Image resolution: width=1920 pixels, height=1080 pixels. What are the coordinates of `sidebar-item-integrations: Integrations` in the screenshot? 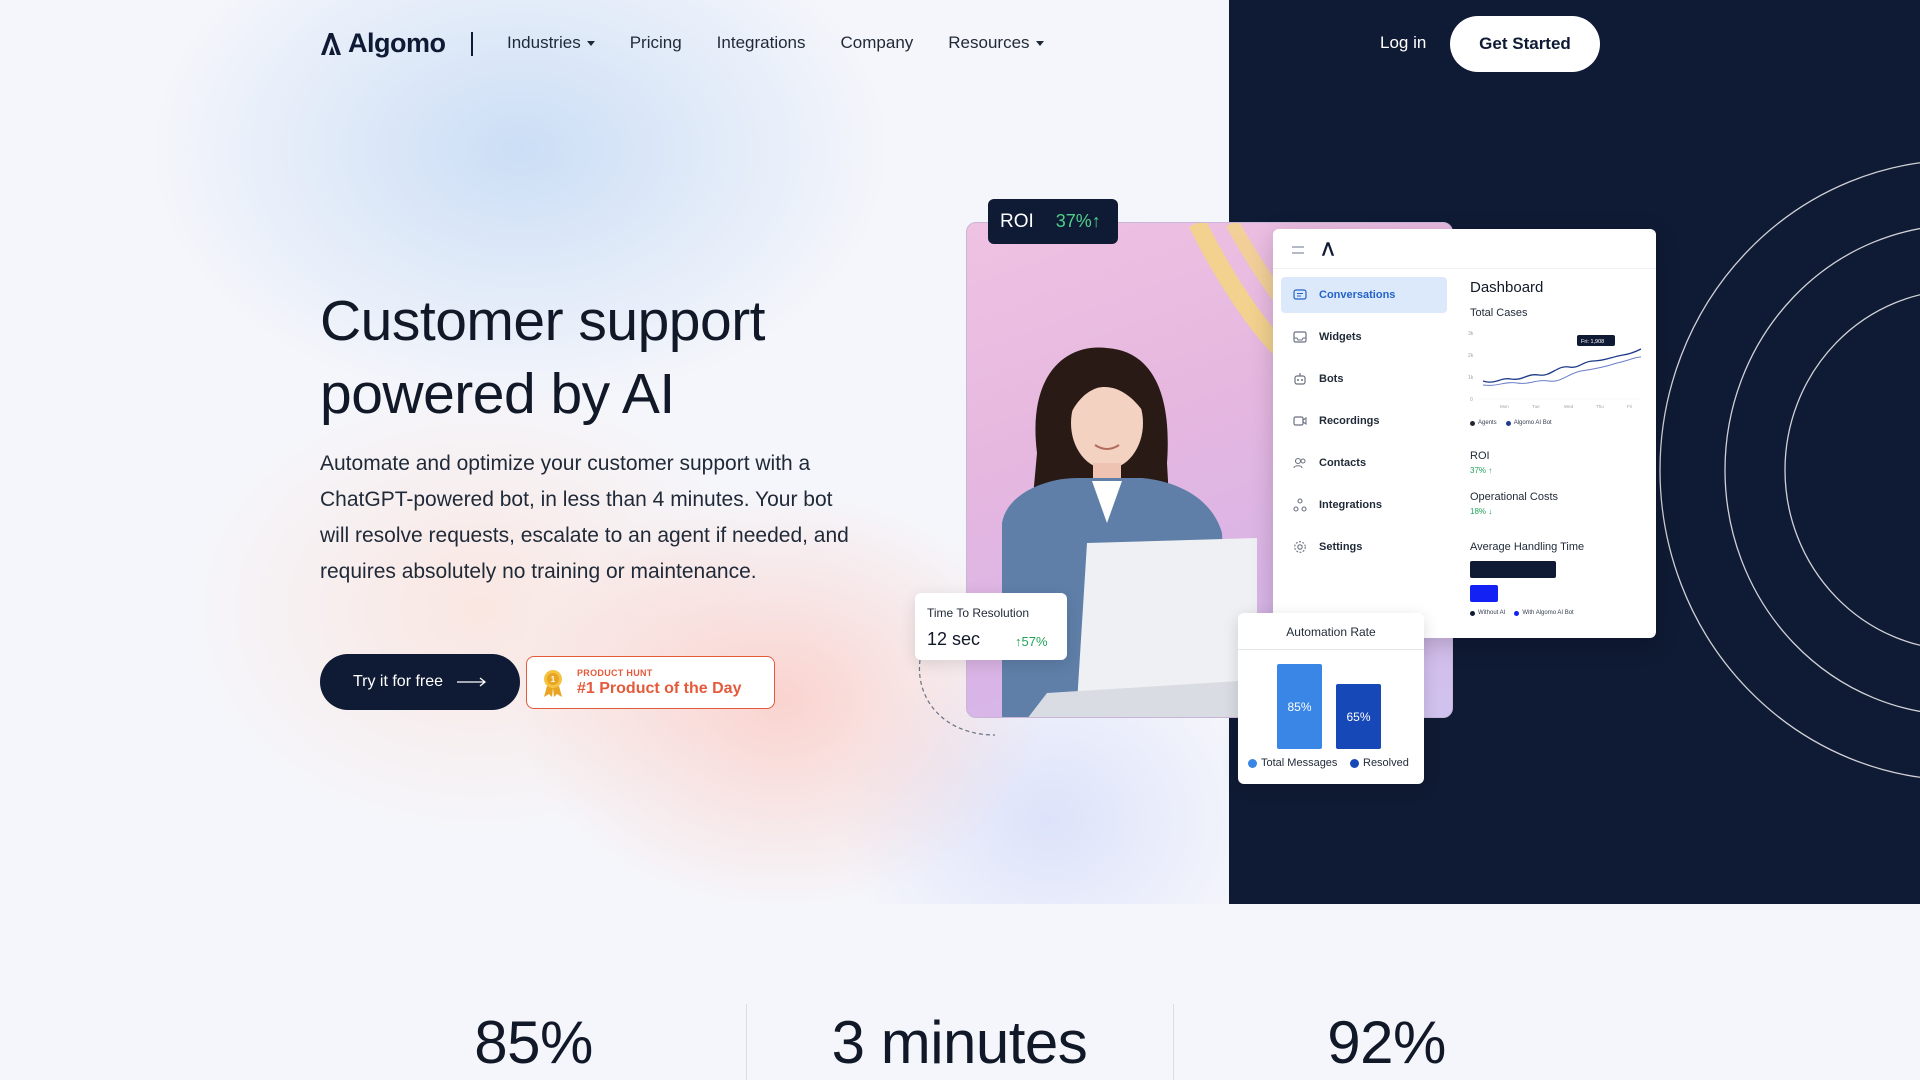 It's located at (1364, 505).